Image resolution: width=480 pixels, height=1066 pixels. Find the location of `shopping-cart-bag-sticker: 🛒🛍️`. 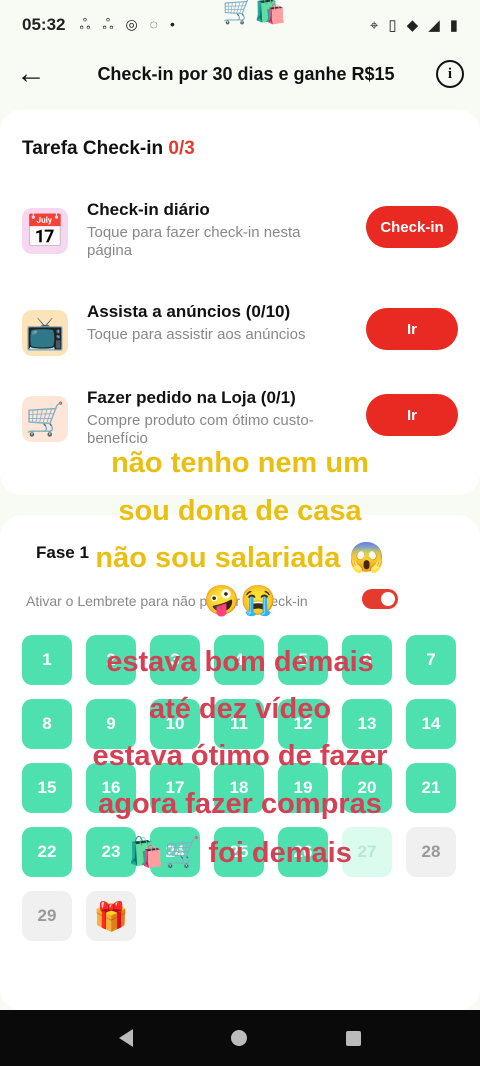

shopping-cart-bag-sticker: 🛒🛍️ is located at coordinates (254, 12).